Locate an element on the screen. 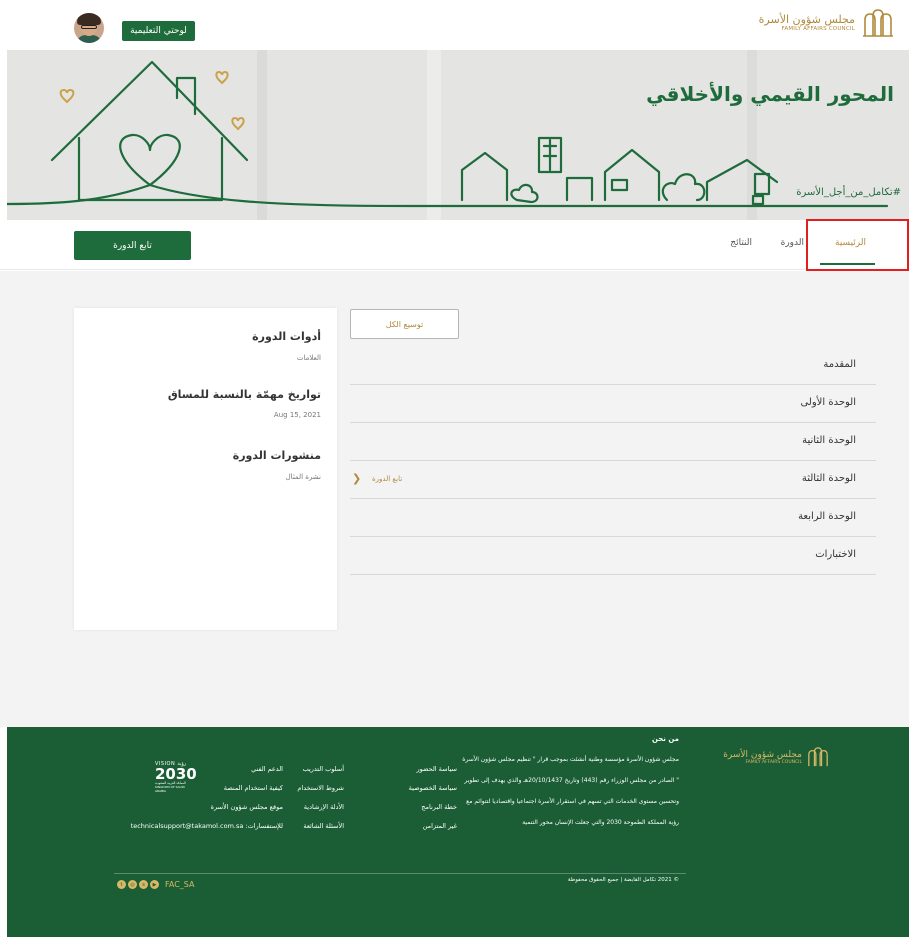 This screenshot has height=937, width=909. footer-divider is located at coordinates (400, 873).